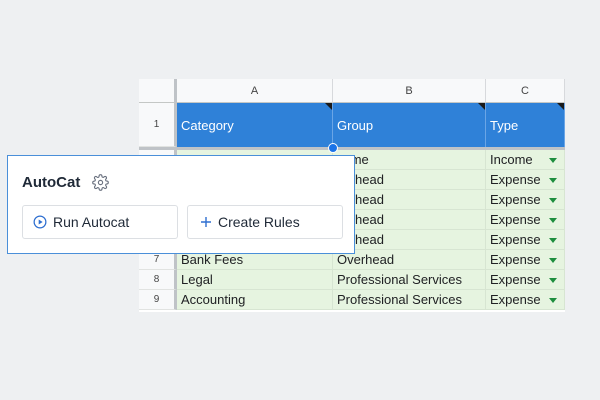  Describe the element at coordinates (100, 182) in the screenshot. I see `gear-icon` at that location.